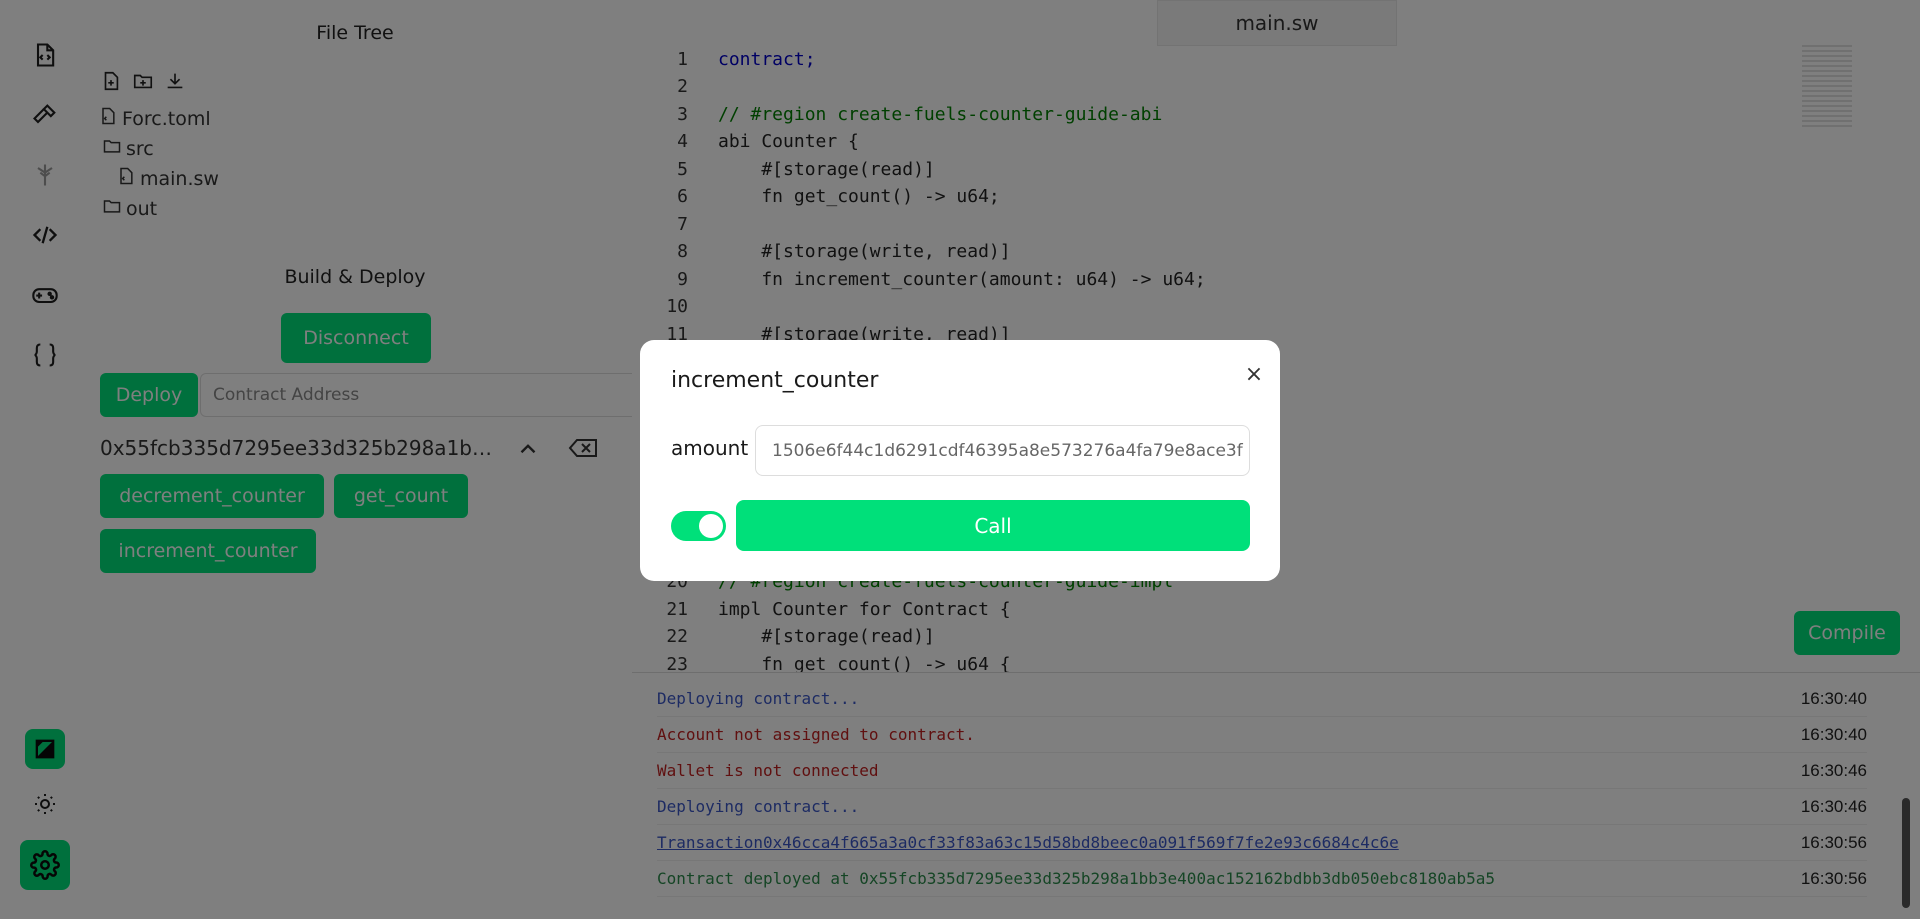  Describe the element at coordinates (775, 380) in the screenshot. I see `modal-title: increment_counter` at that location.